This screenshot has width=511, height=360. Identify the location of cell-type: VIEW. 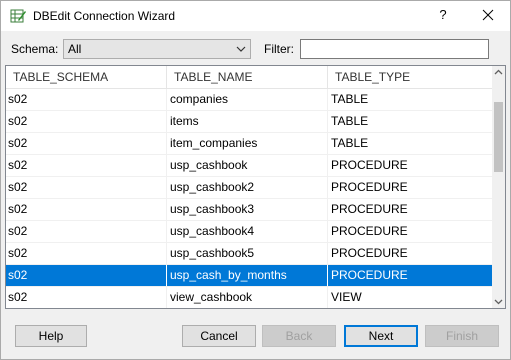
(346, 297).